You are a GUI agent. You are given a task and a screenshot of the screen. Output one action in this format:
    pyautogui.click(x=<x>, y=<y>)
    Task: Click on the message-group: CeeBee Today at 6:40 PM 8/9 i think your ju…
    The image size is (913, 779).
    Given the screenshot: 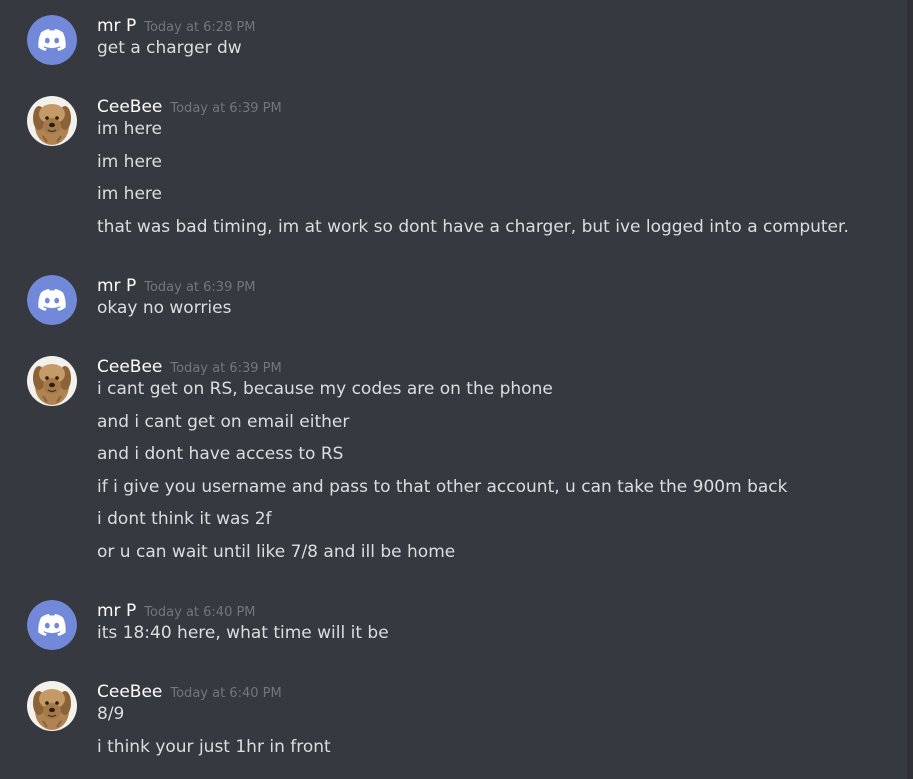 What is the action you would take?
    pyautogui.click(x=453, y=729)
    